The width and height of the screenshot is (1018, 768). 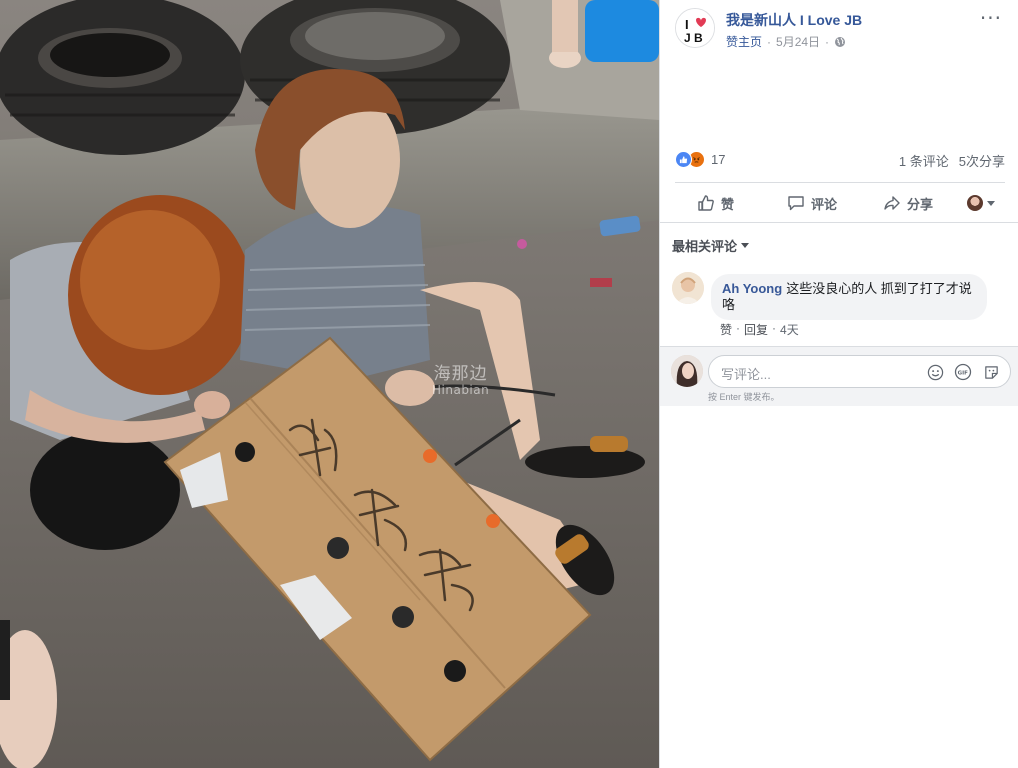 I want to click on post-action-bar: 赞 评论 分享, so click(x=840, y=203).